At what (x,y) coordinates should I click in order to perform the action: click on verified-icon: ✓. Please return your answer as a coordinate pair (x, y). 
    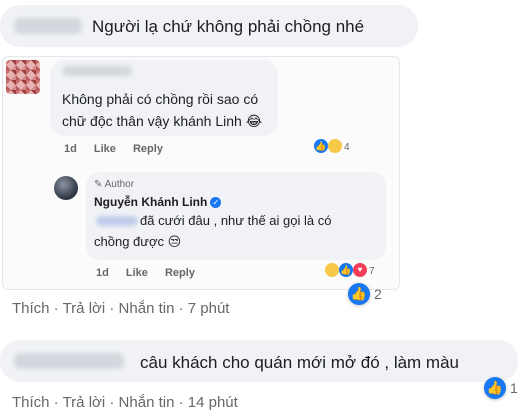
    Looking at the image, I should click on (216, 203).